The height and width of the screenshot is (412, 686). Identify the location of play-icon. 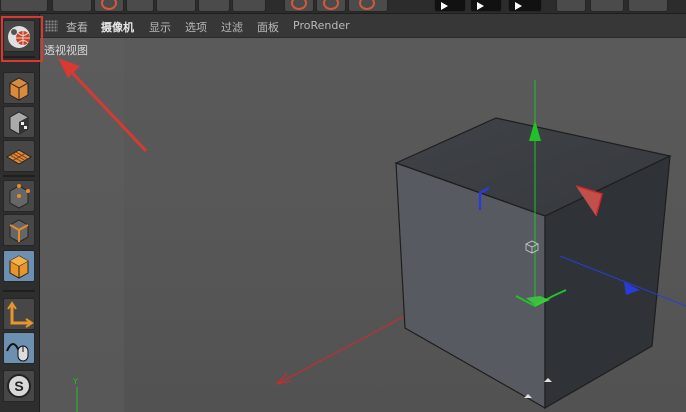
(450, 6).